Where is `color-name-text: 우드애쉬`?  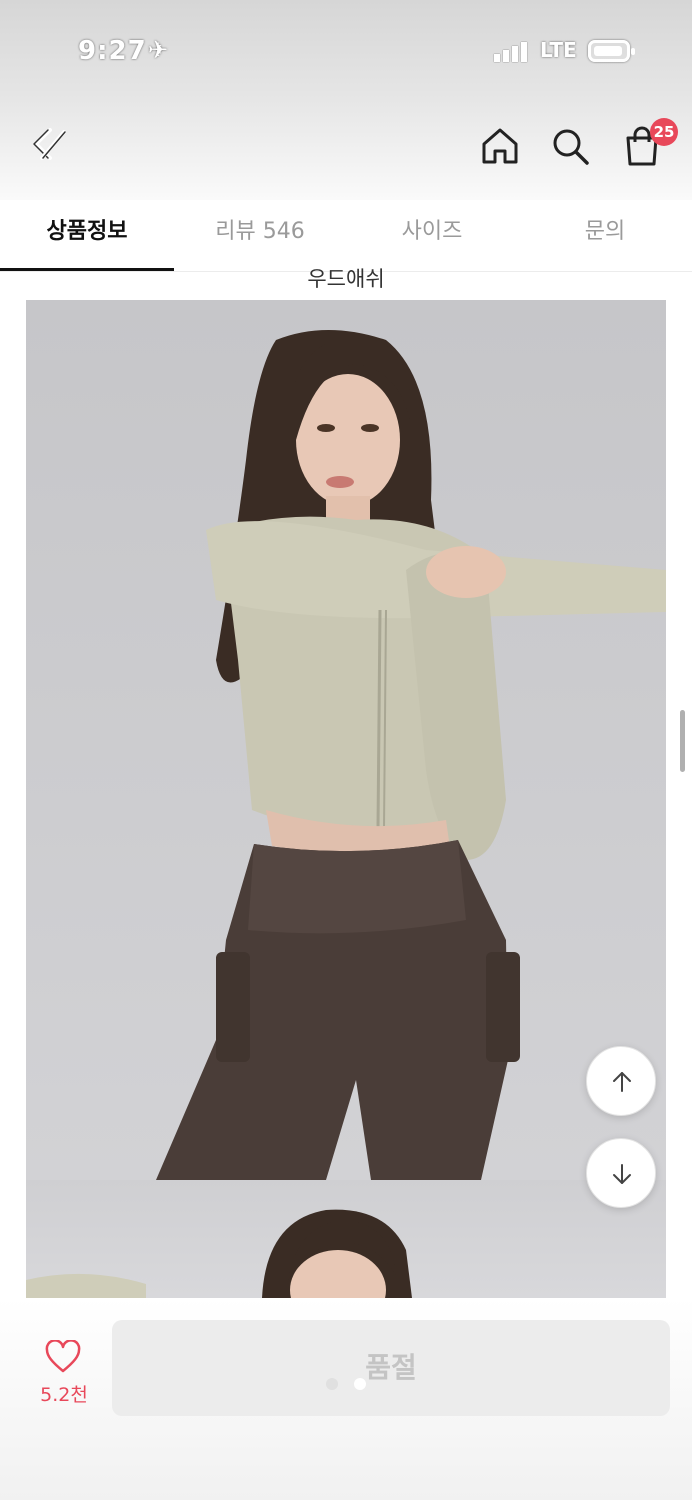 color-name-text: 우드애쉬 is located at coordinates (346, 279).